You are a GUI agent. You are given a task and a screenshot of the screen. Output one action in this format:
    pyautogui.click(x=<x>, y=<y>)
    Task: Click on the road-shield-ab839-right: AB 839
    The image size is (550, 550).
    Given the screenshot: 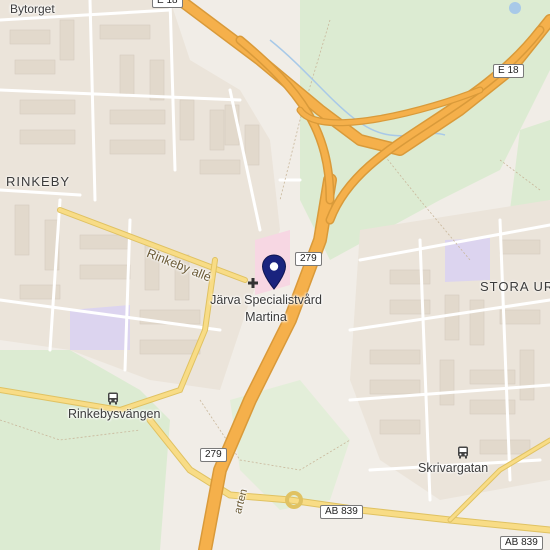 What is the action you would take?
    pyautogui.click(x=521, y=543)
    